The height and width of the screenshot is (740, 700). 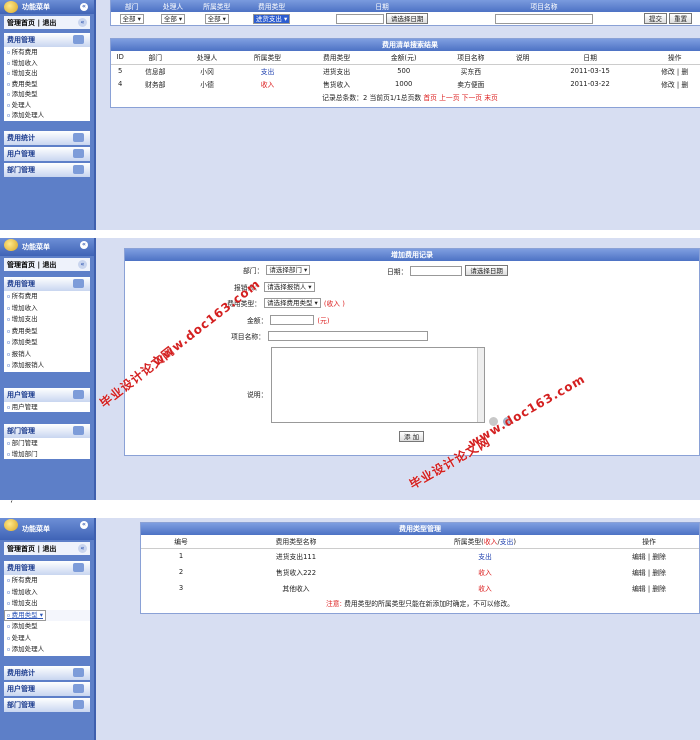 I want to click on dept-select: 全部, so click(x=131, y=18).